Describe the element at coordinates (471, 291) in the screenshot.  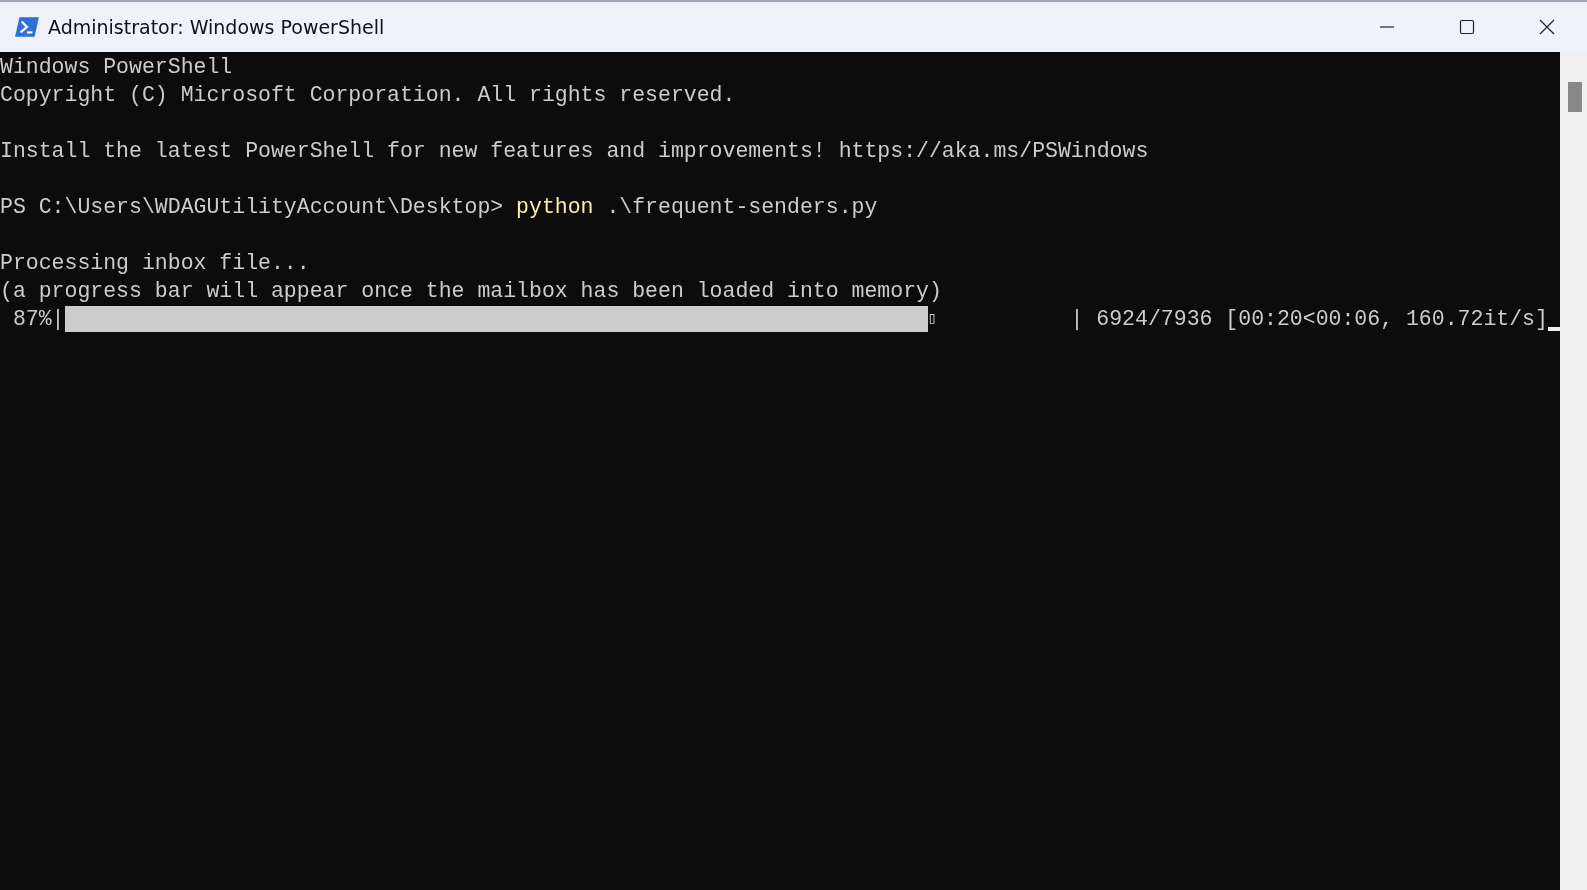
I see `console-line: (a progress bar will appear once the mailbox has been loaded into memory)` at that location.